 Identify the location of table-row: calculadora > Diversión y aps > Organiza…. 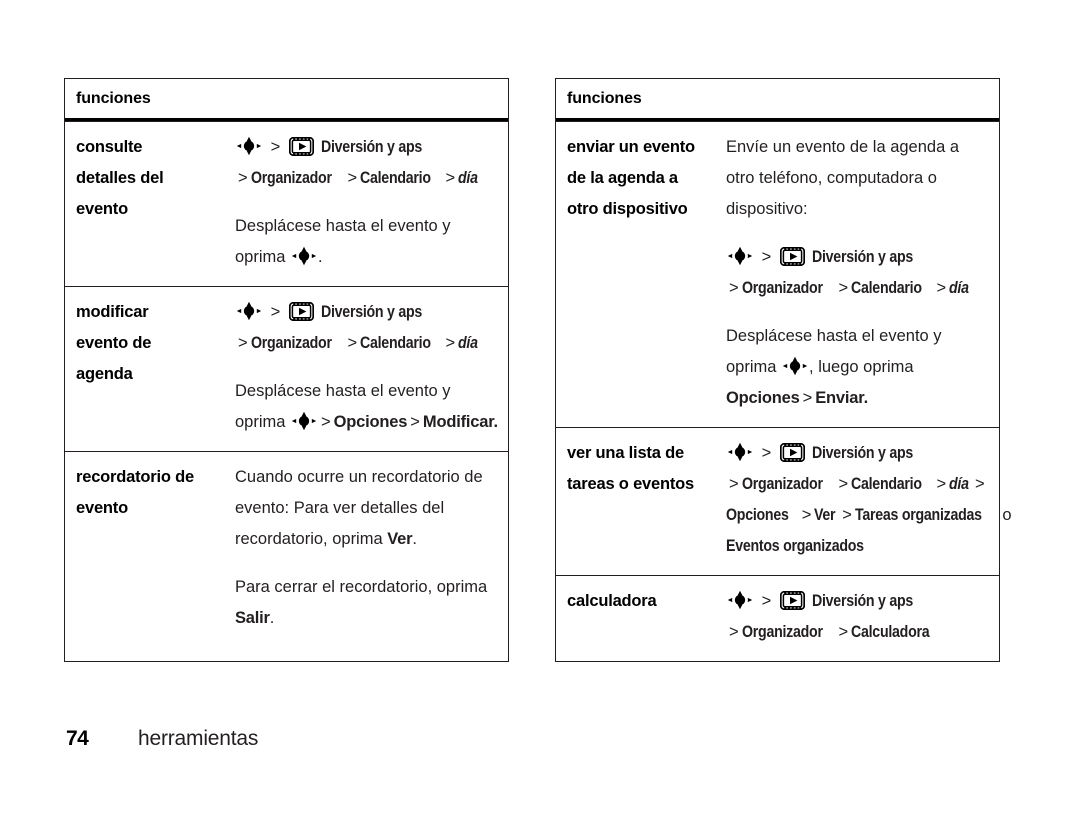
(777, 618).